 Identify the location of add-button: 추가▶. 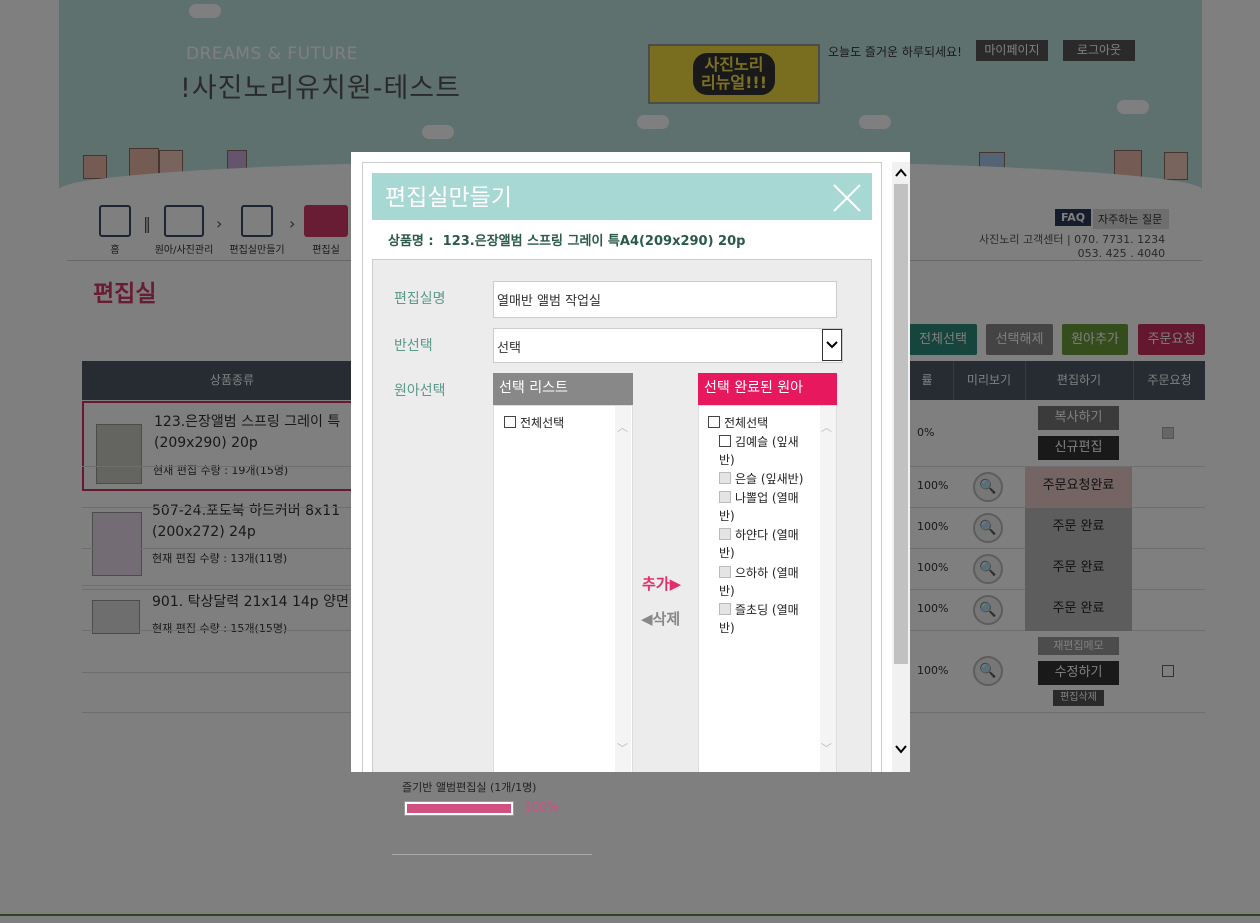
(661, 583).